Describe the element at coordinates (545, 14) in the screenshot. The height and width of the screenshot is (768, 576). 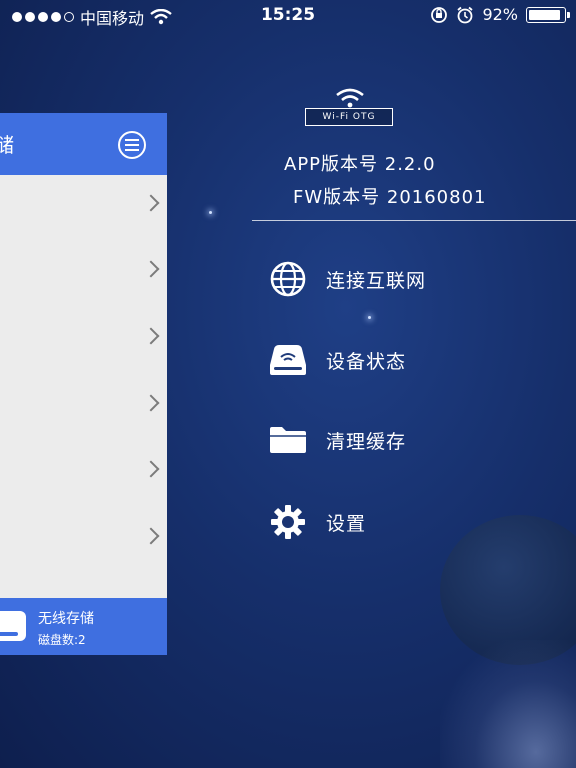
I see `battery-level` at that location.